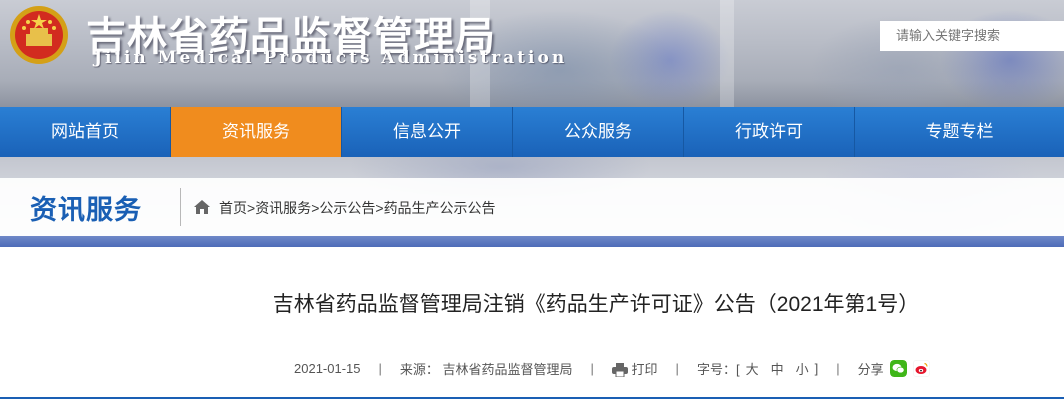 The image size is (1064, 402). Describe the element at coordinates (644, 369) in the screenshot. I see `print-label: 打印` at that location.